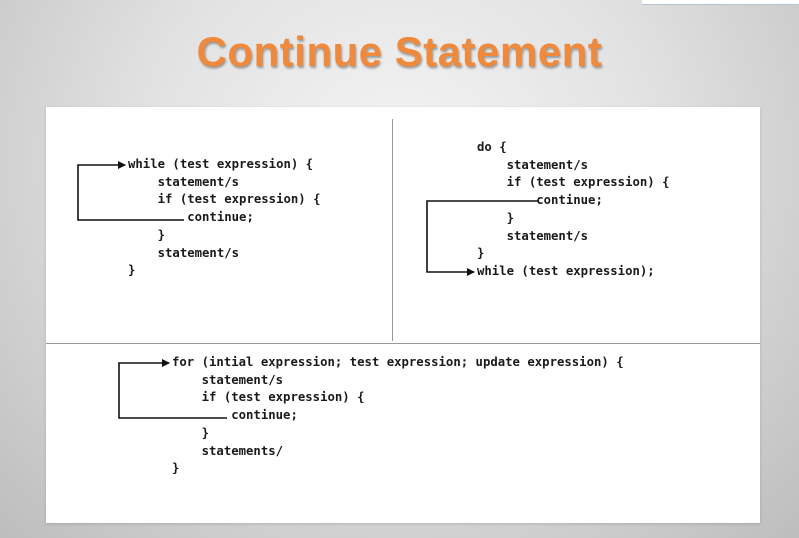  I want to click on while-continue-arrow, so click(130, 191).